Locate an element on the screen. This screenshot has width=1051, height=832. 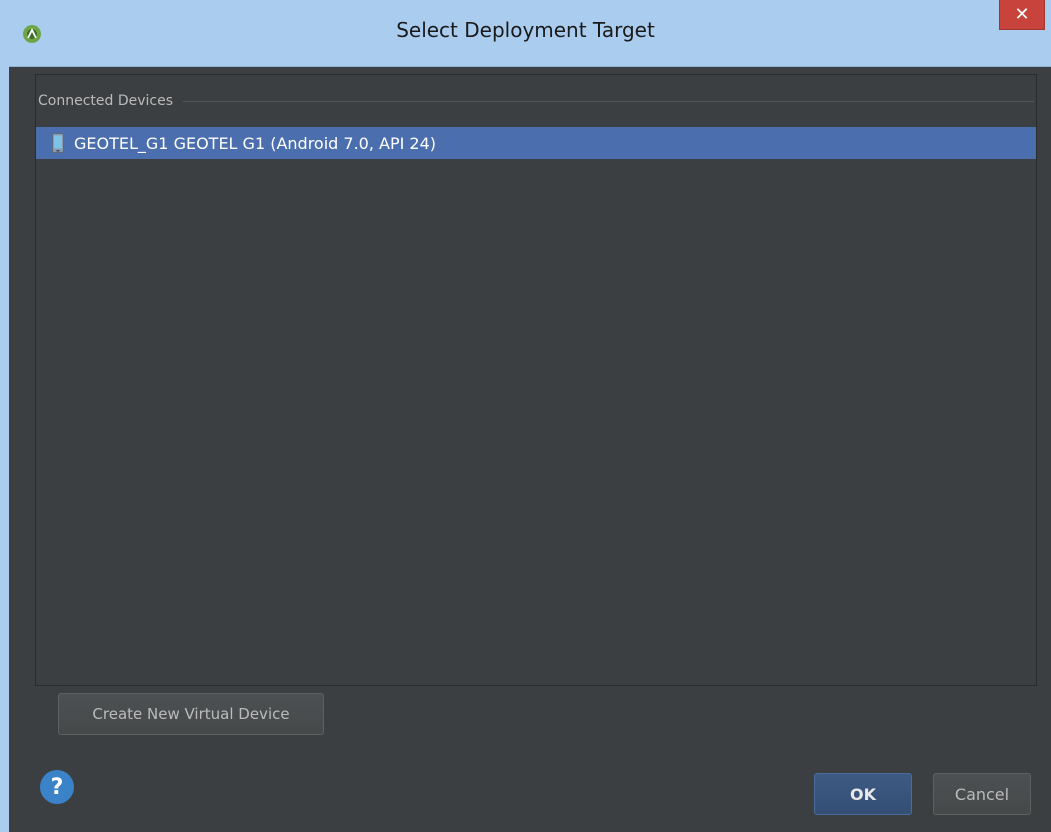
create-virtual-device-button: Create New Virtual Device is located at coordinates (191, 714).